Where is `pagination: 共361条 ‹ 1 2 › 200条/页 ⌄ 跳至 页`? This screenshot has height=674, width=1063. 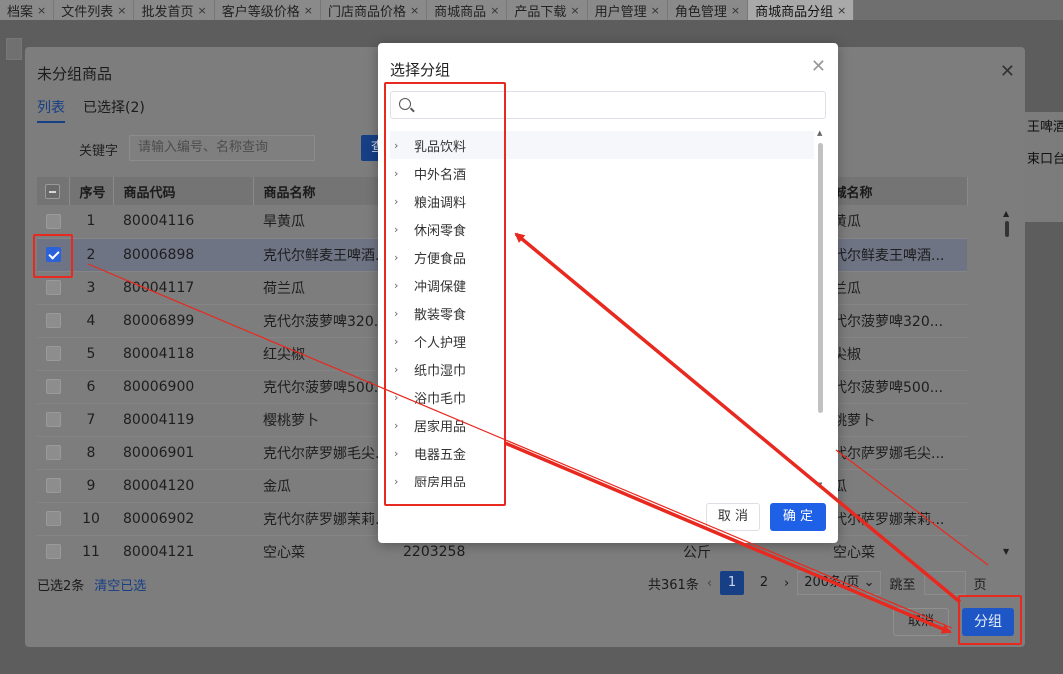 pagination: 共361条 ‹ 1 2 › 200条/页 ⌄ 跳至 页 is located at coordinates (817, 583).